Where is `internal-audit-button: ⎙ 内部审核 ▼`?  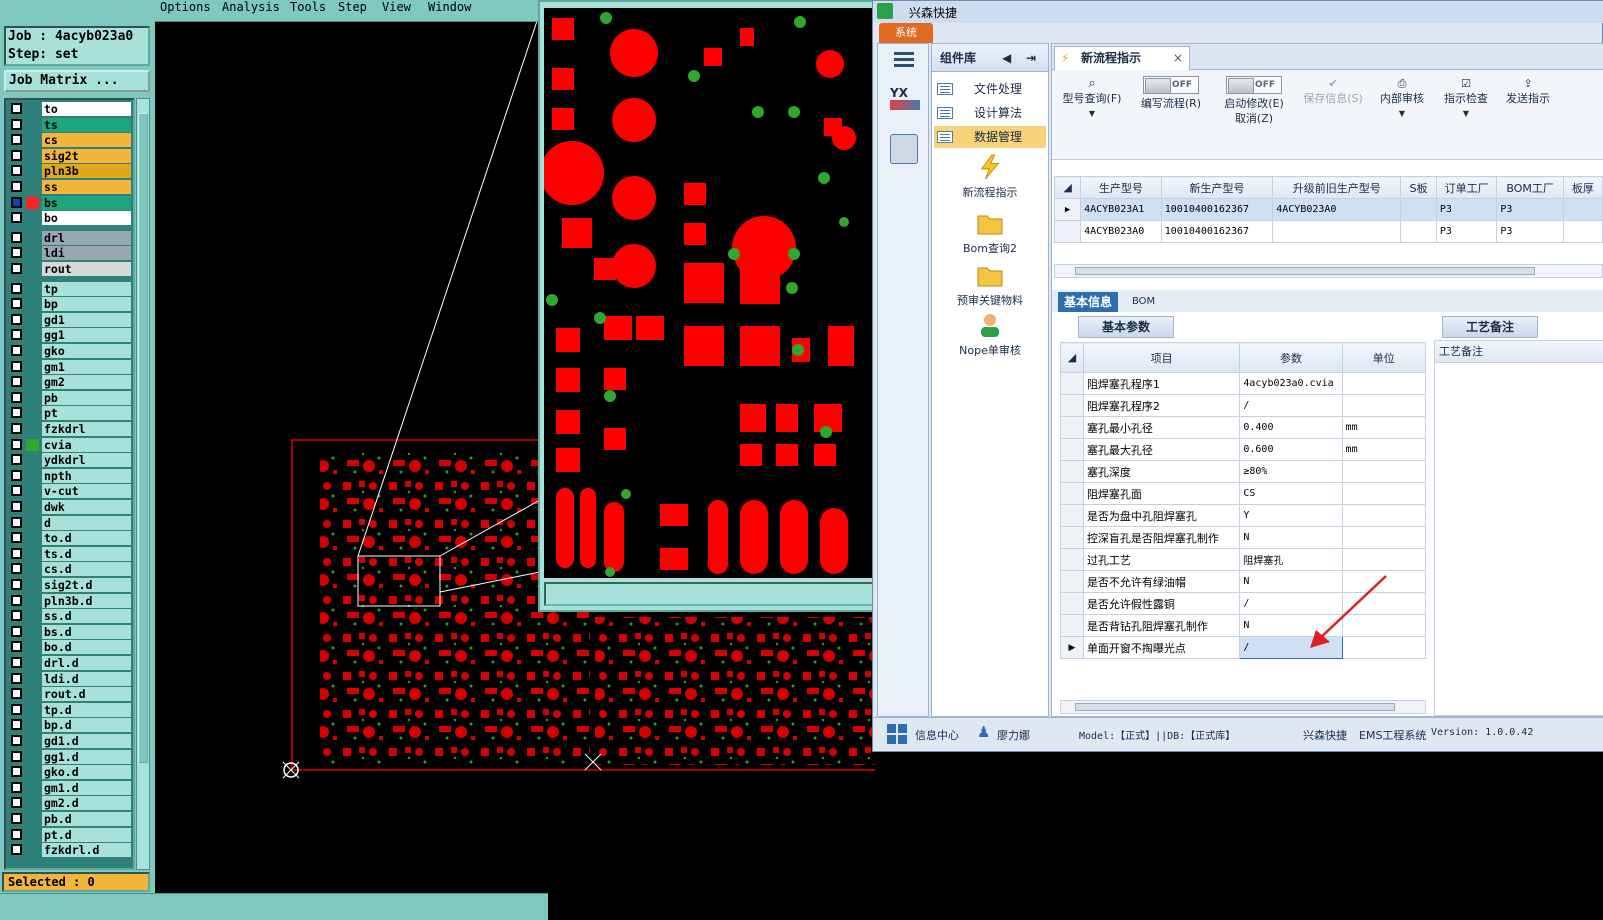 internal-audit-button: ⎙ 内部审核 ▼ is located at coordinates (1402, 98).